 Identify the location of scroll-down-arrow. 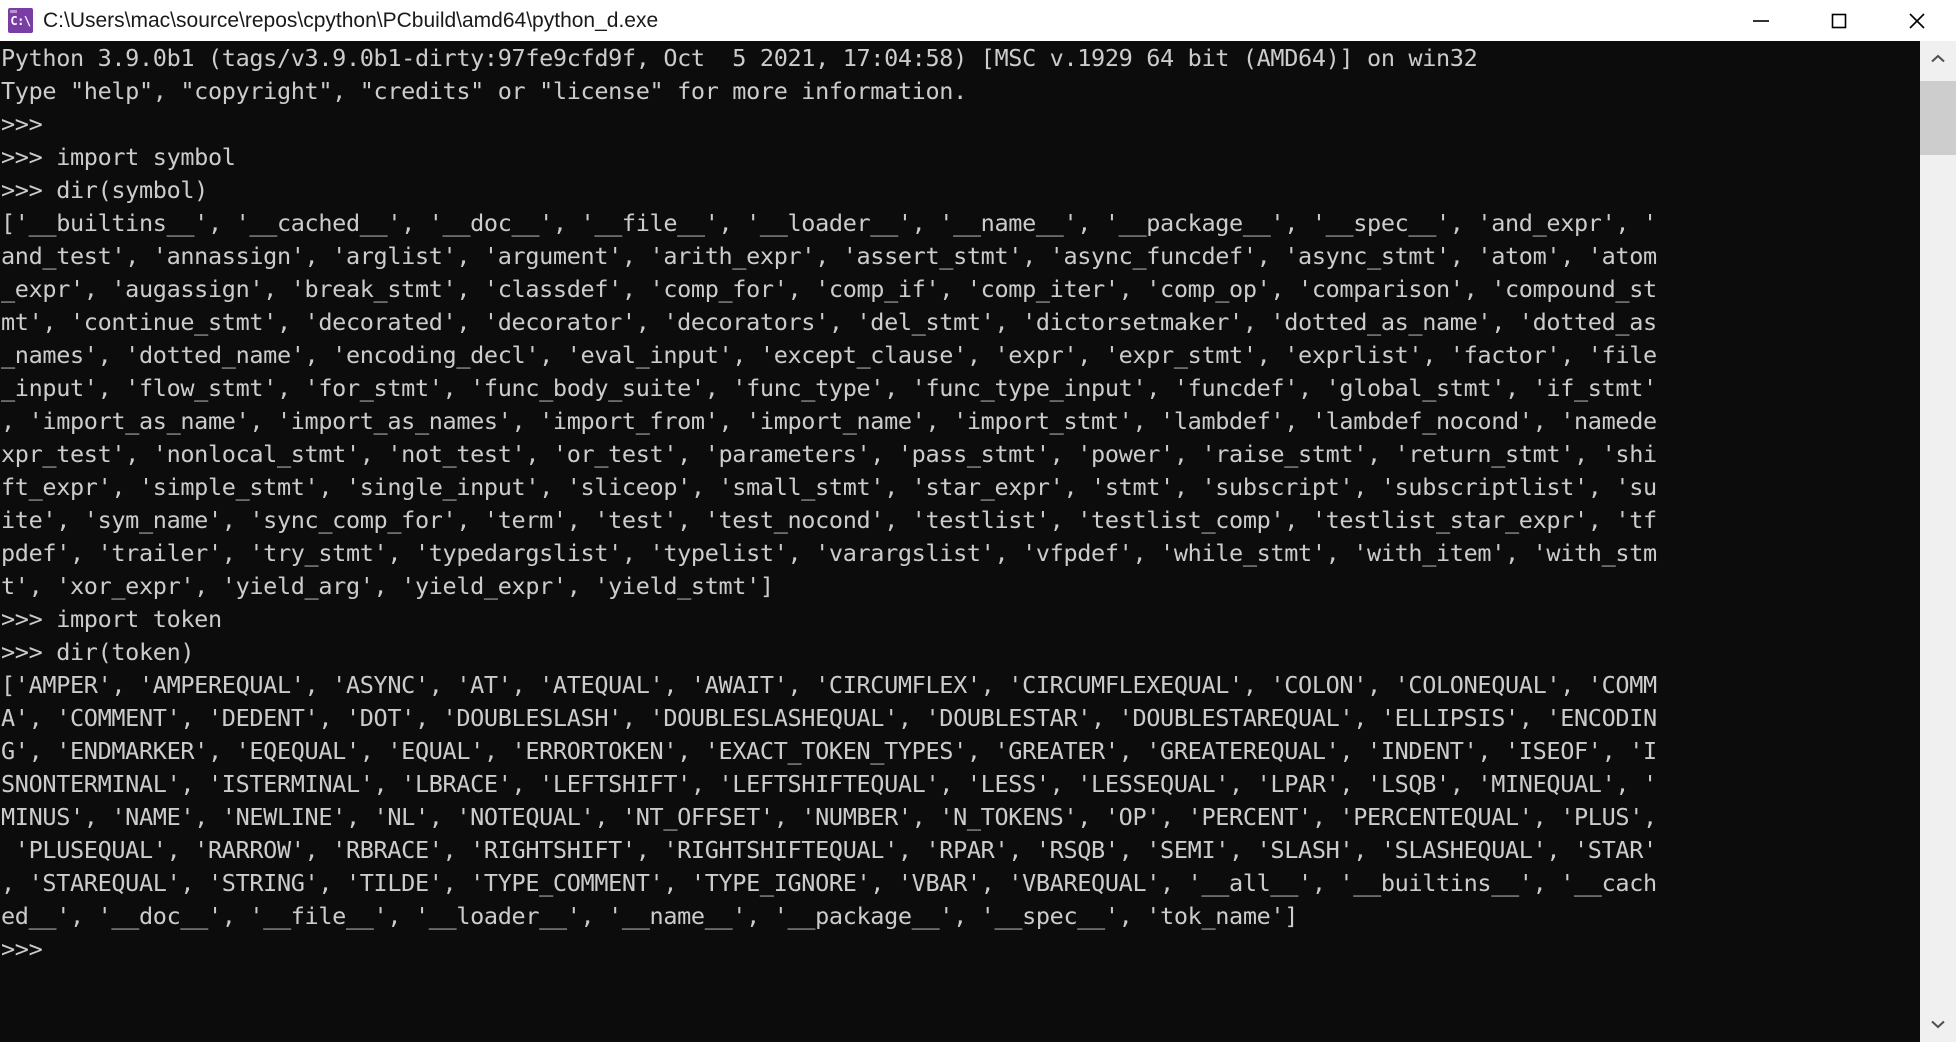
(1938, 1024).